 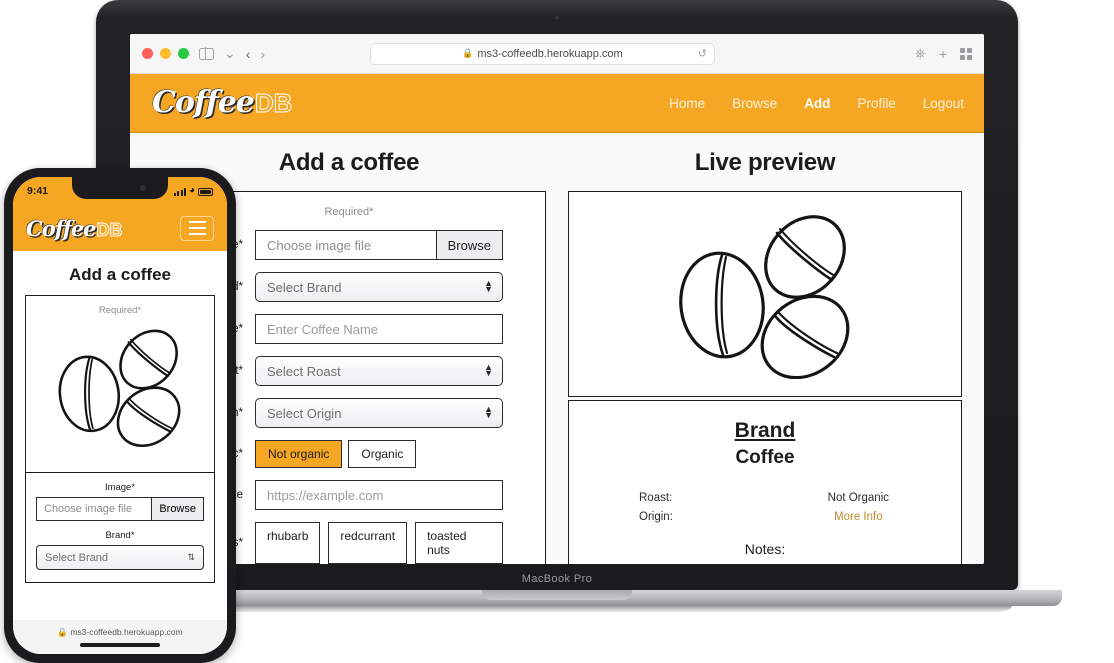 I want to click on phone-address-bar: 🔒 ms3-coffeedb.herokuapp.com, so click(x=120, y=637).